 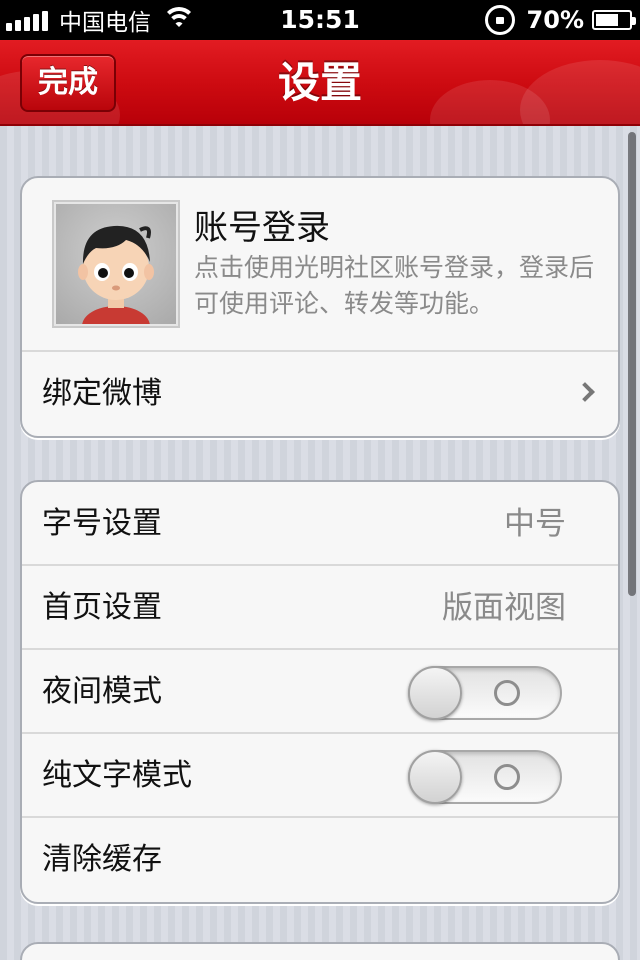 I want to click on font-size-value: 中号, so click(x=535, y=524).